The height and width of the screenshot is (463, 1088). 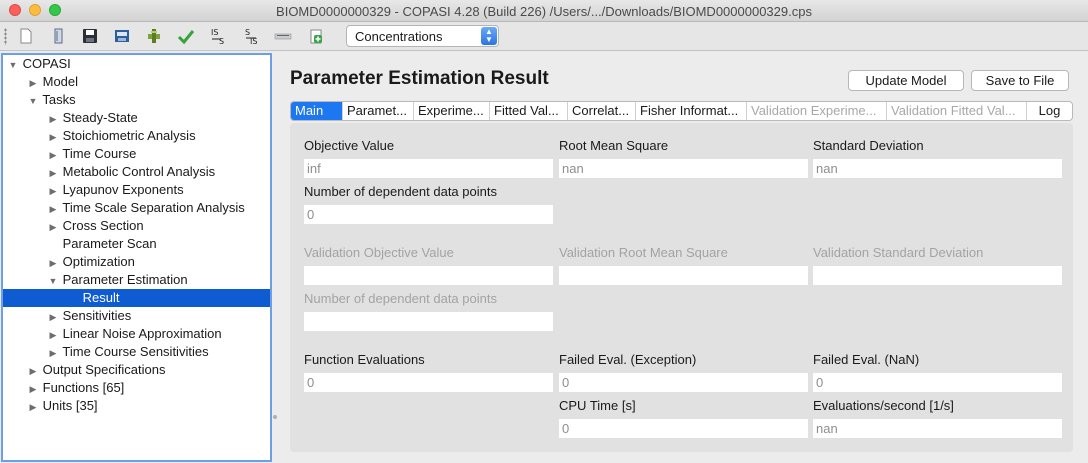 I want to click on save-button, so click(x=90, y=36).